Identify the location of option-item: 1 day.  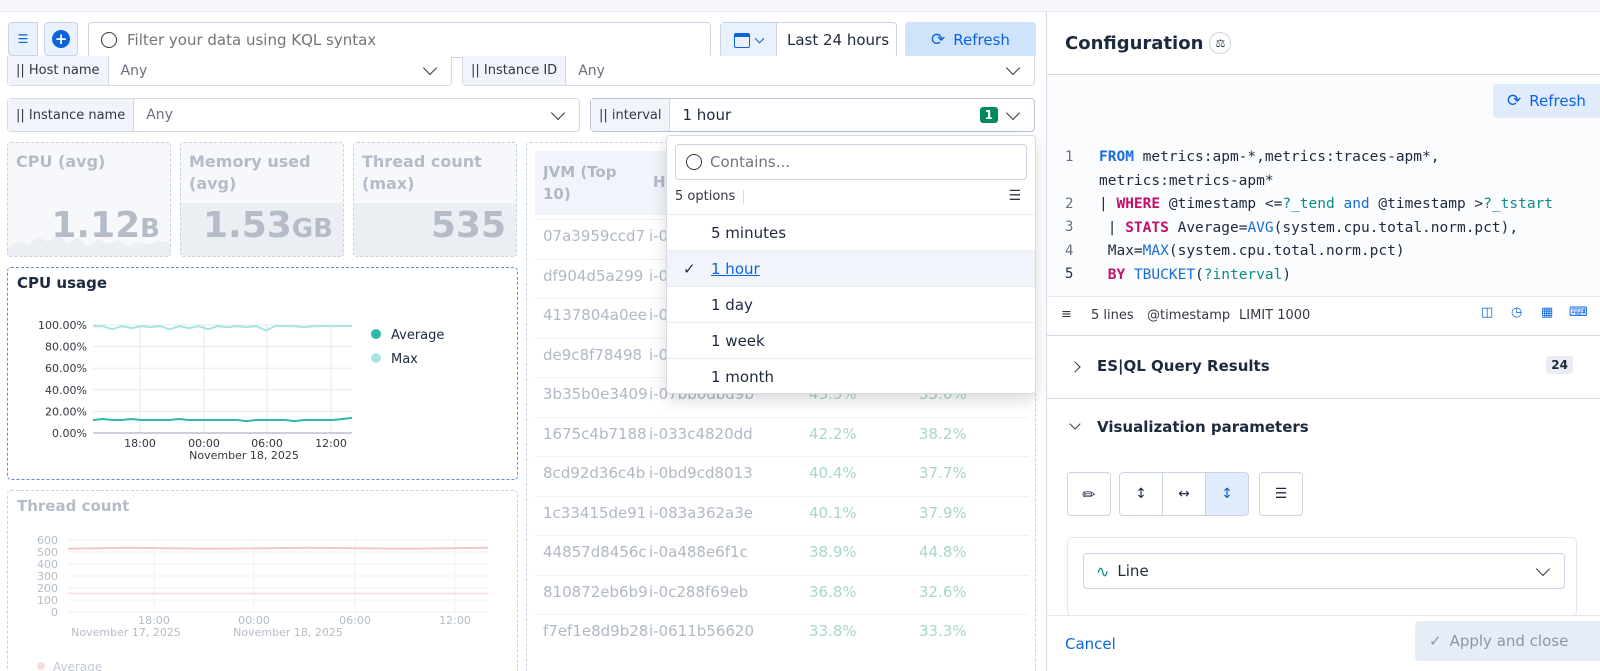
(851, 304).